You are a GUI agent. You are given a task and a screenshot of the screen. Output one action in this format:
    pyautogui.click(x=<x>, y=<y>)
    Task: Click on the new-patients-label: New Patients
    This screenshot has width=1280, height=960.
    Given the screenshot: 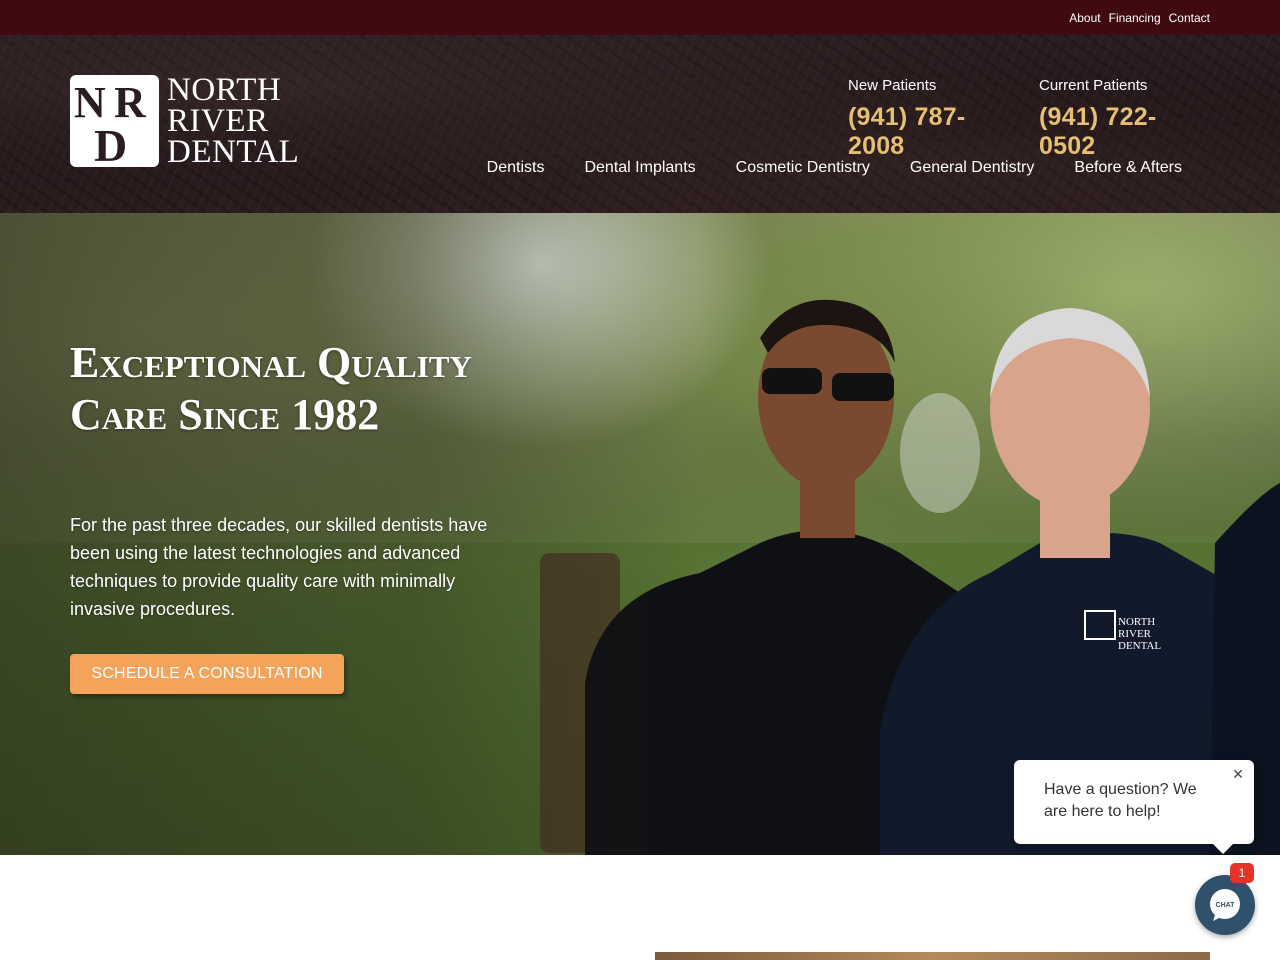 What is the action you would take?
    pyautogui.click(x=892, y=85)
    